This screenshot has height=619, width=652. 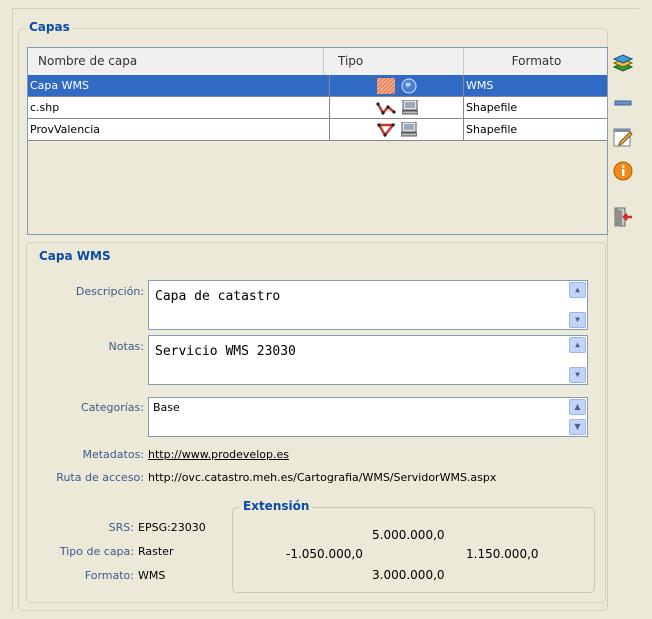 I want to click on header-formato: Formato, so click(x=536, y=61).